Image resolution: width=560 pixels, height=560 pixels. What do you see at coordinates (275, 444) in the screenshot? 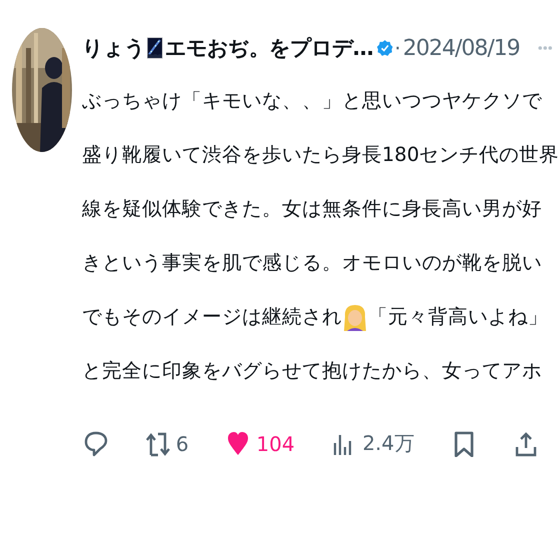
I see `count-label: 104` at bounding box center [275, 444].